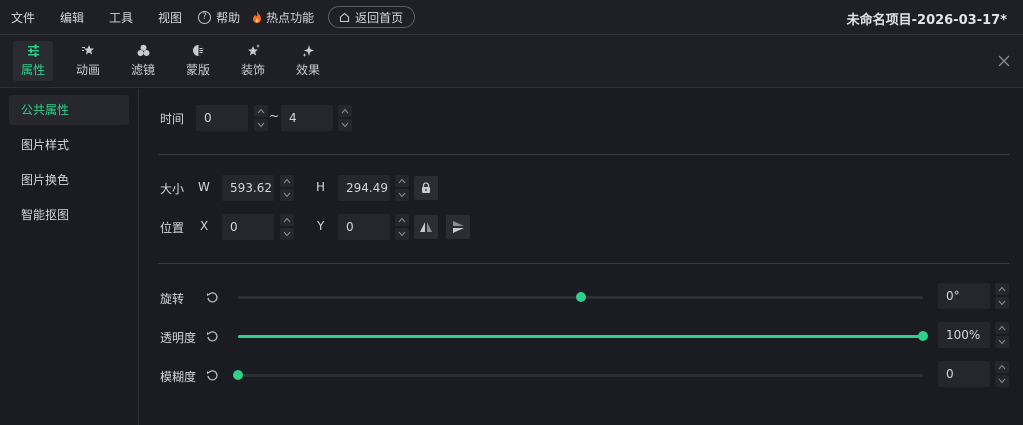 The width and height of the screenshot is (1023, 425). I want to click on time-start-stepper, so click(261, 118).